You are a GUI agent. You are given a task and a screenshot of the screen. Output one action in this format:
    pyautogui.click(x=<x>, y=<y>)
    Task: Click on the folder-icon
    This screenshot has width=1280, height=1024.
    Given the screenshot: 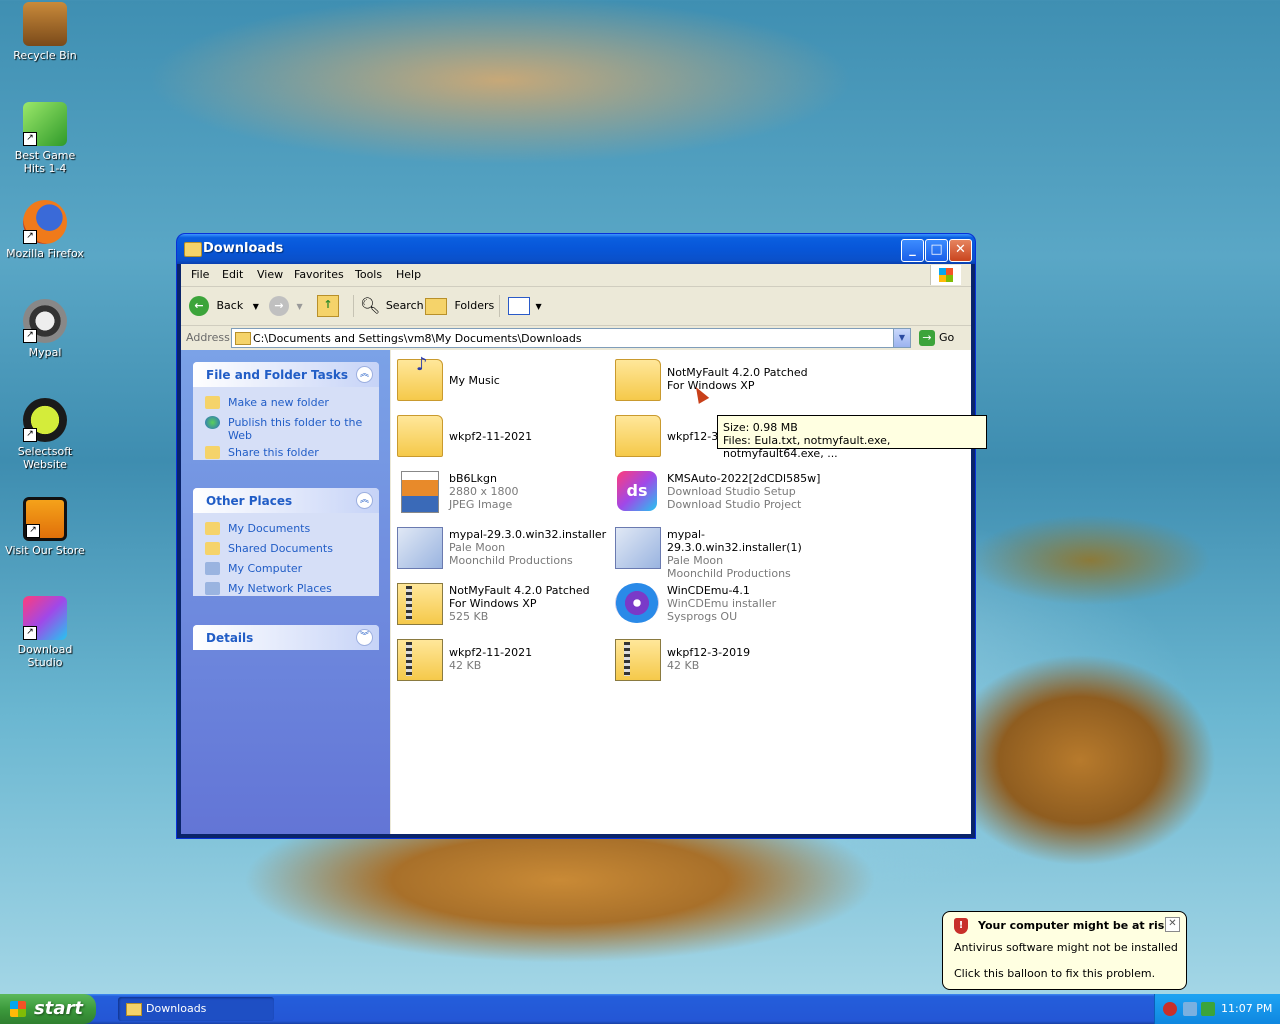 What is the action you would take?
    pyautogui.click(x=134, y=1009)
    